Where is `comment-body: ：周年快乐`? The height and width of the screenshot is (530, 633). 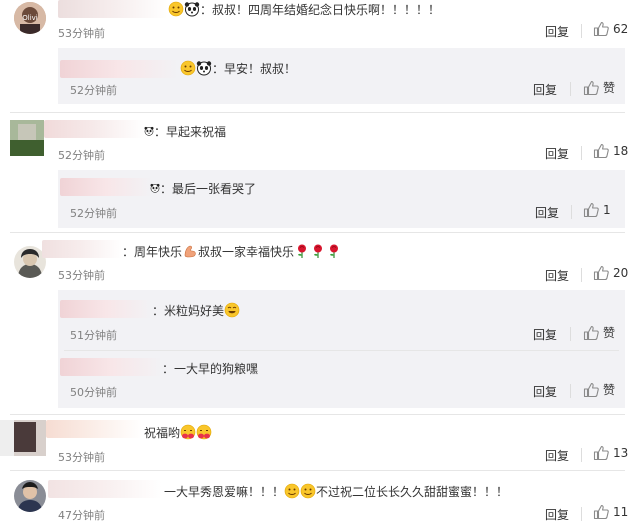 comment-body: ：周年快乐 is located at coordinates (152, 252).